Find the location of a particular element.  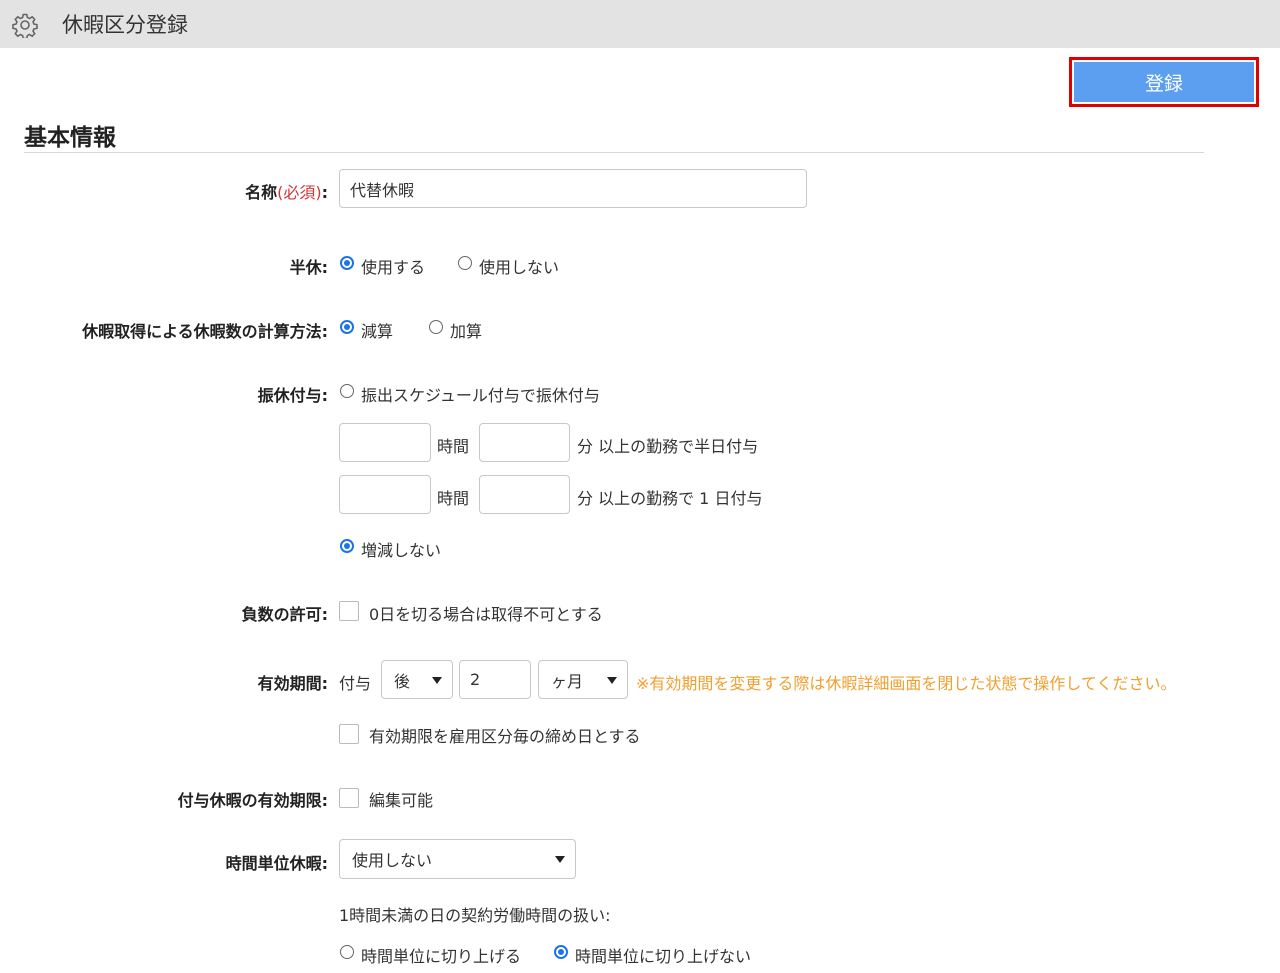

hourly-sub-label: 1時間未満の日の契約労働時間の扱い: is located at coordinates (475, 915).